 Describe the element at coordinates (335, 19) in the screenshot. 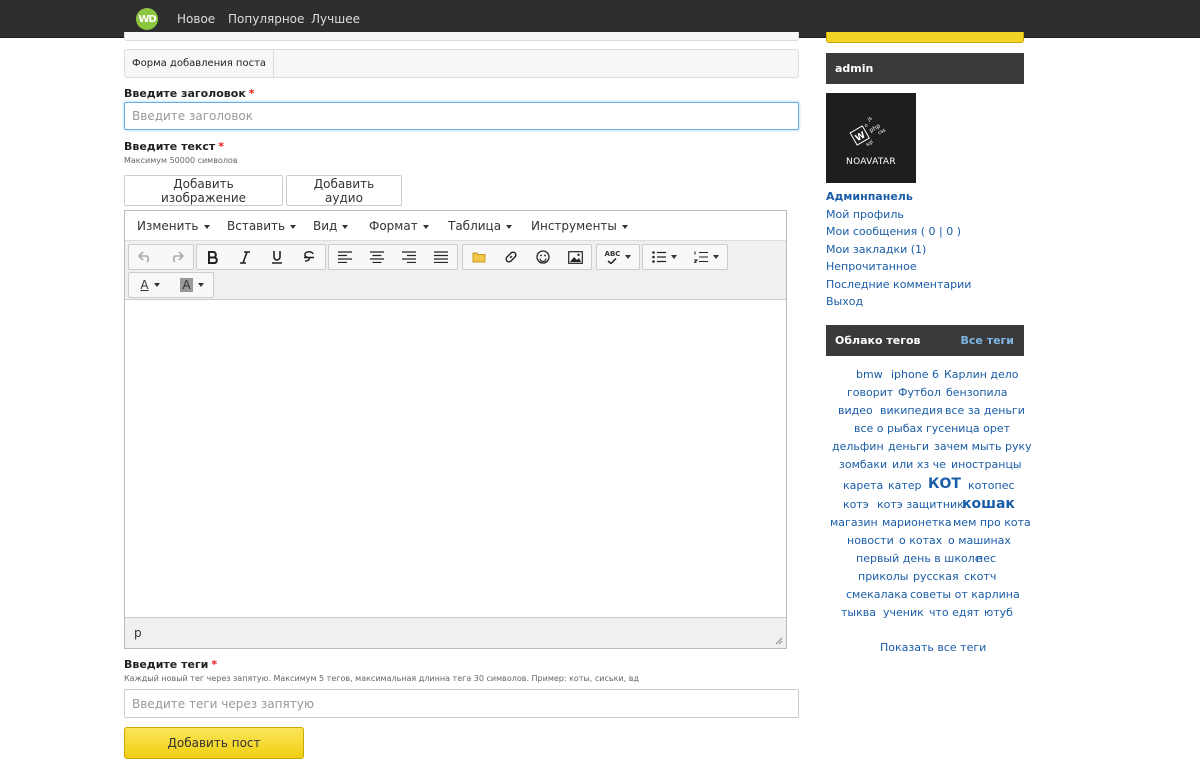

I see `nav-link-best: Лучшее` at that location.